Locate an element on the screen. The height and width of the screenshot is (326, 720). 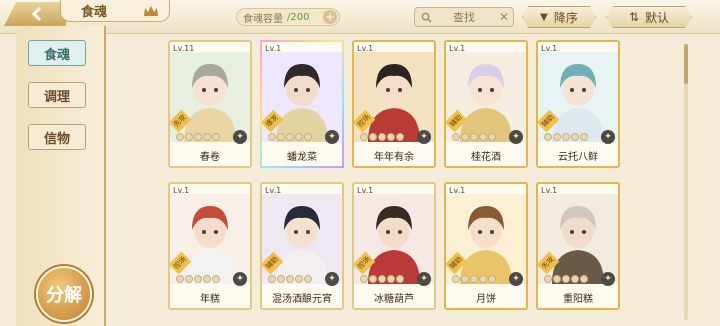
sort-mode-button: ⇅ 默认 is located at coordinates (649, 17).